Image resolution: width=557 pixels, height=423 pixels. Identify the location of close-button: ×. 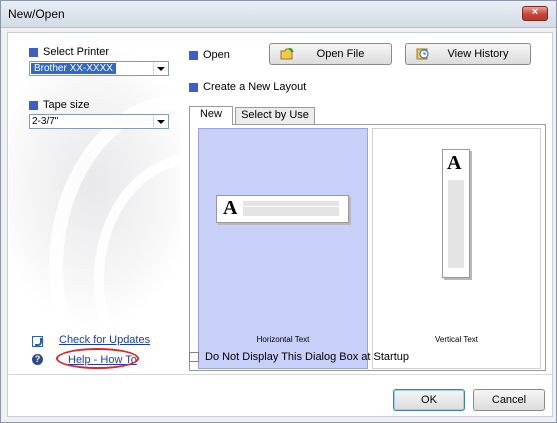
(535, 13).